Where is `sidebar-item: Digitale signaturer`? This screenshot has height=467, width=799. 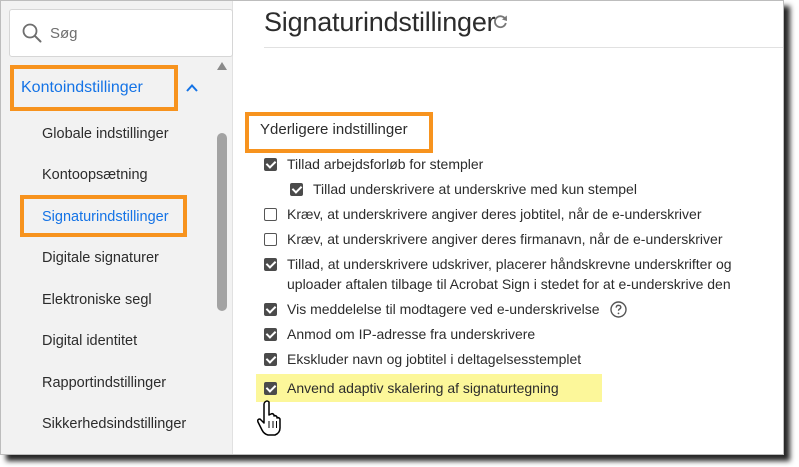 sidebar-item: Digitale signaturer is located at coordinates (108, 259).